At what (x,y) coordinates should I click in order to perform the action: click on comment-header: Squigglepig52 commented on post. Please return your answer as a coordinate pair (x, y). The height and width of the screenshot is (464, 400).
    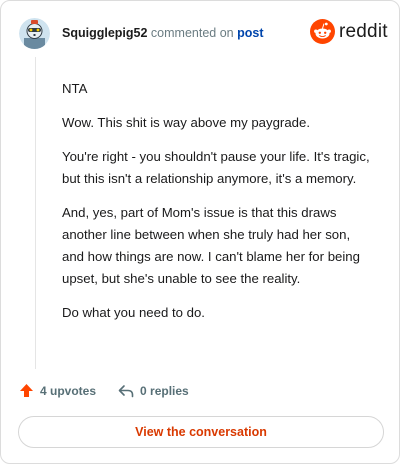
    Looking at the image, I should click on (162, 33).